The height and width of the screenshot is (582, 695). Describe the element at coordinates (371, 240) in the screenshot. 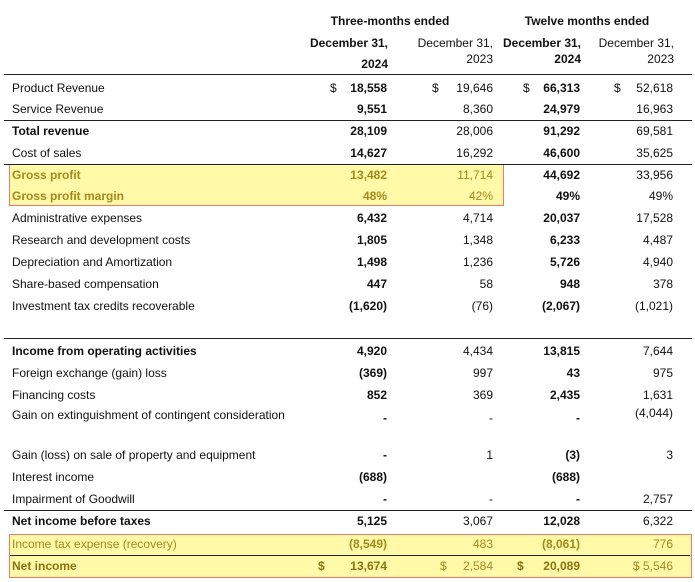

I see `cell-value: 1,805` at that location.